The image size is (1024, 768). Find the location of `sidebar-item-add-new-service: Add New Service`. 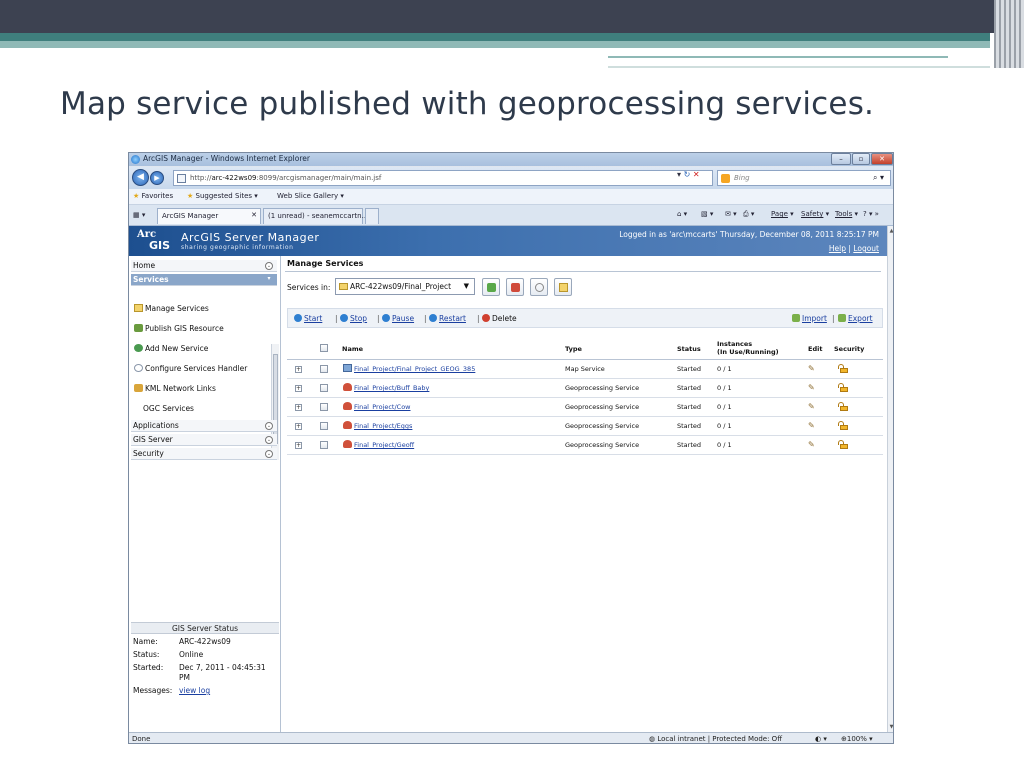

sidebar-item-add-new-service: Add New Service is located at coordinates (171, 348).